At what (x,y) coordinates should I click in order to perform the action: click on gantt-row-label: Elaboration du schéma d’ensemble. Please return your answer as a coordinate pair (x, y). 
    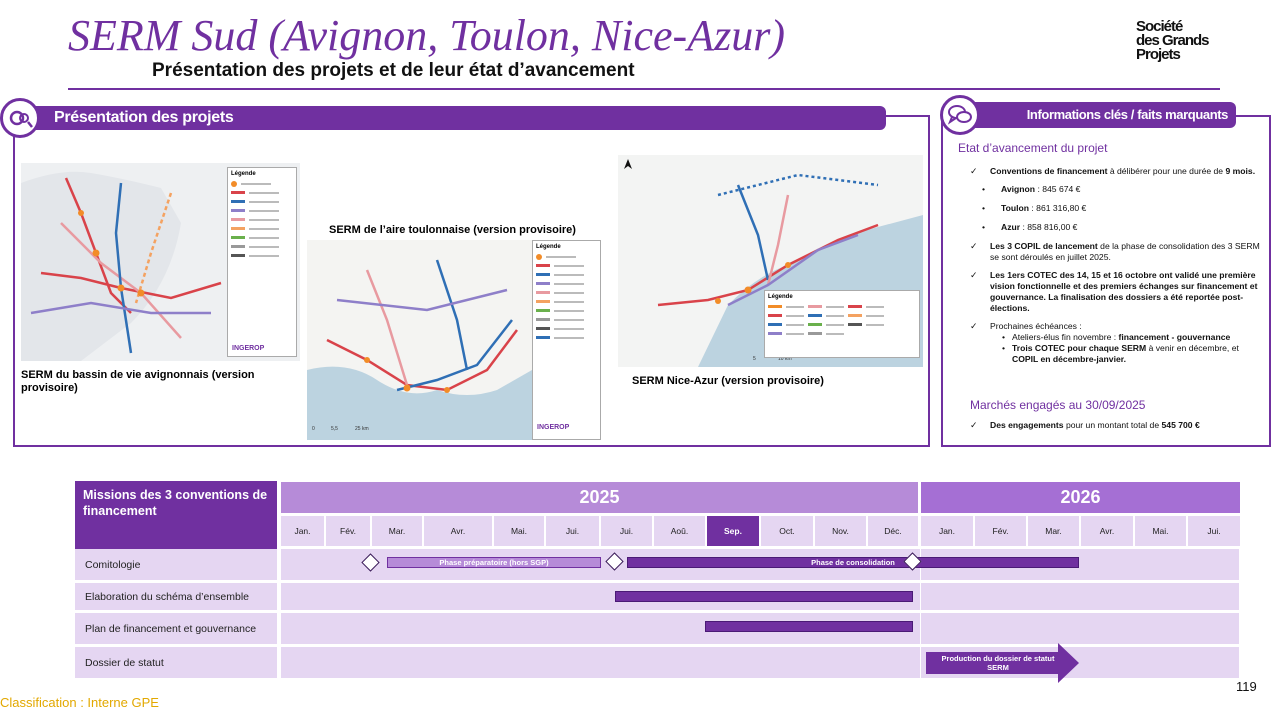
    Looking at the image, I should click on (176, 596).